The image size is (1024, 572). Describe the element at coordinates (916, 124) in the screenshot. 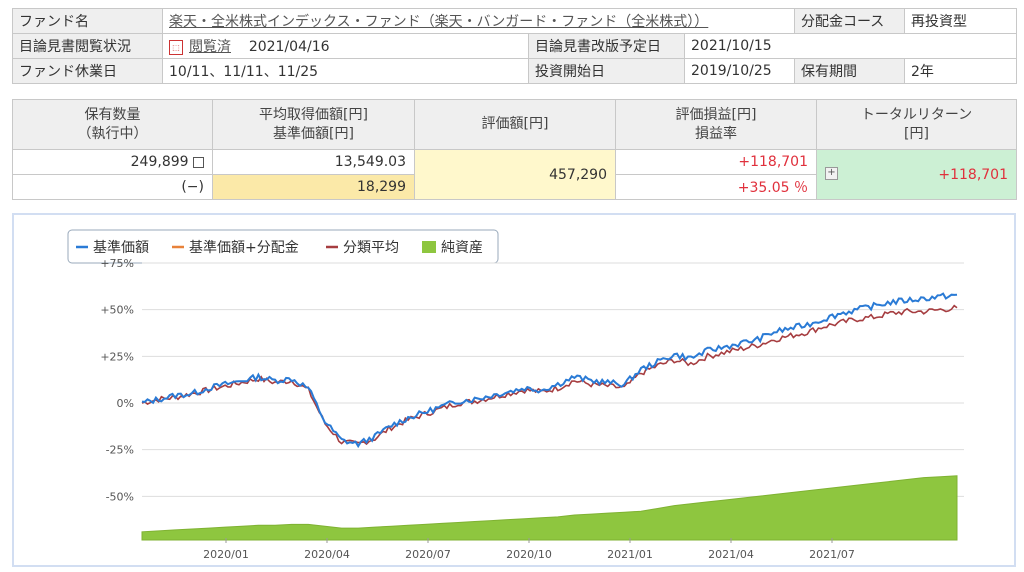

I see `header-total: トータルリターン [円]` at that location.